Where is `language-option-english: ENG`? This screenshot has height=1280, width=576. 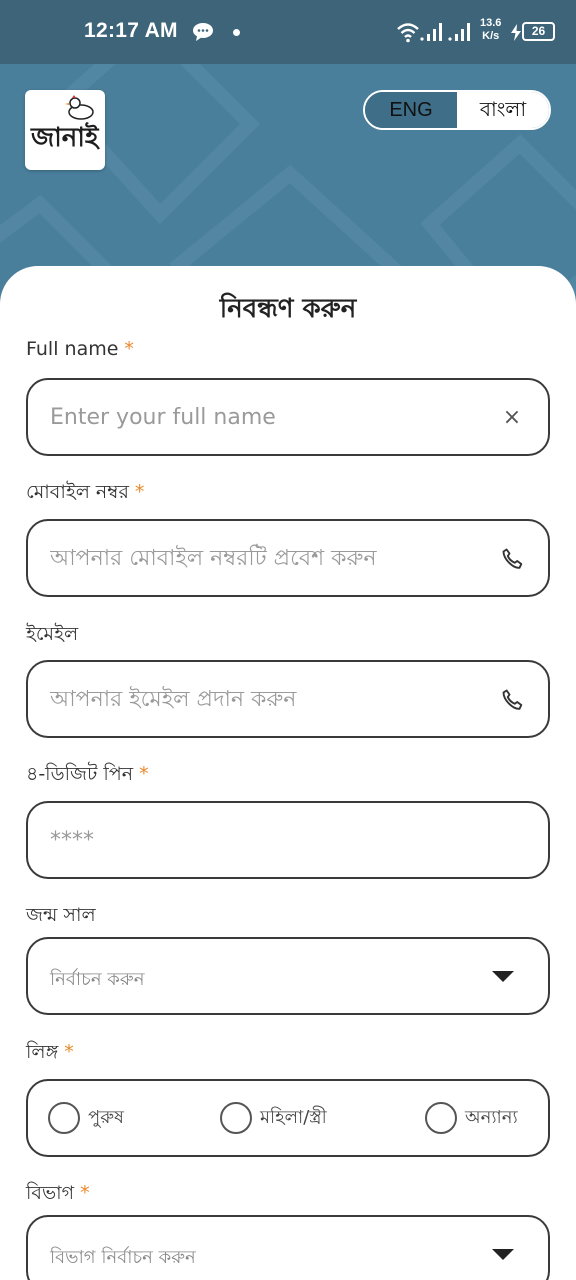
language-option-english: ENG is located at coordinates (411, 110).